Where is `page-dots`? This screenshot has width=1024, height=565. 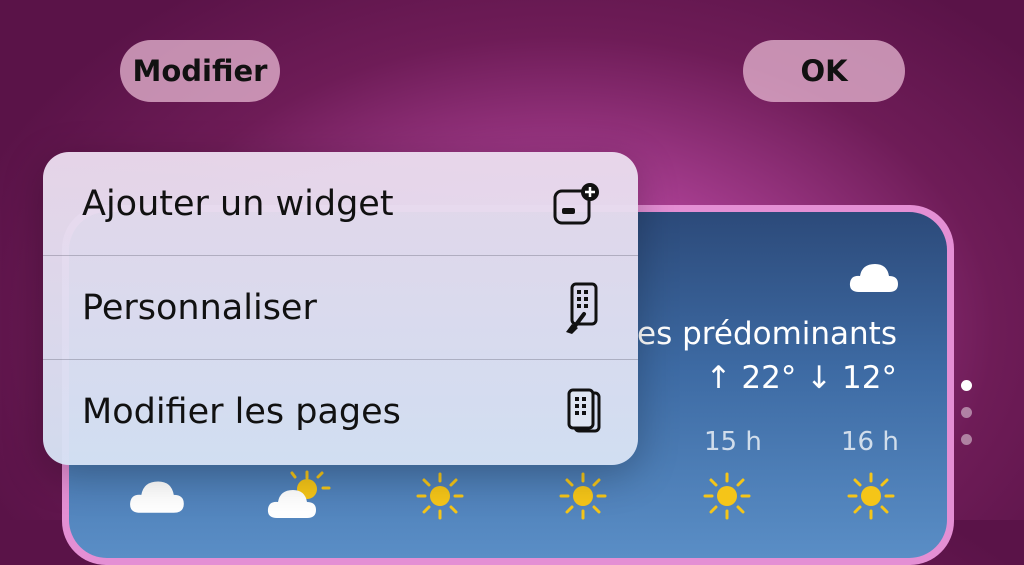
page-dots is located at coordinates (966, 420).